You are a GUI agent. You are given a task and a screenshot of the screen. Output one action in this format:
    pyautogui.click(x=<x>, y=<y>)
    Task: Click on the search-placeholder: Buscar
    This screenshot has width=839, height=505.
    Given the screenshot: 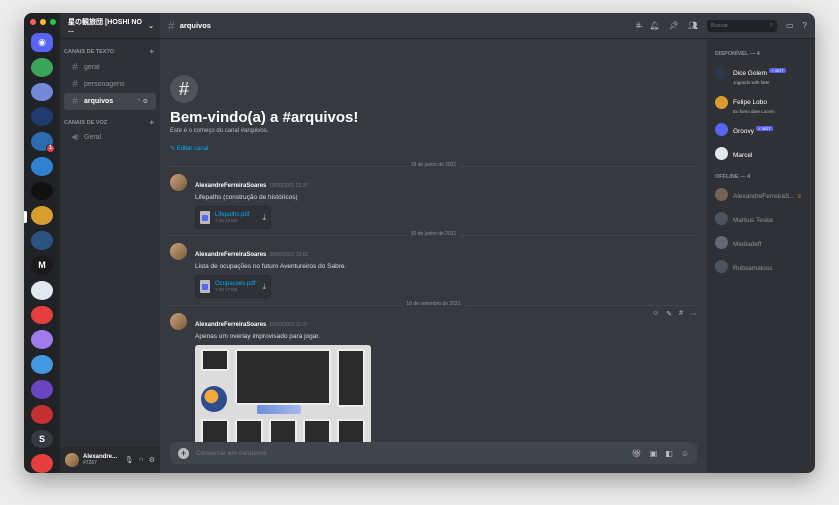 What is the action you would take?
    pyautogui.click(x=719, y=25)
    